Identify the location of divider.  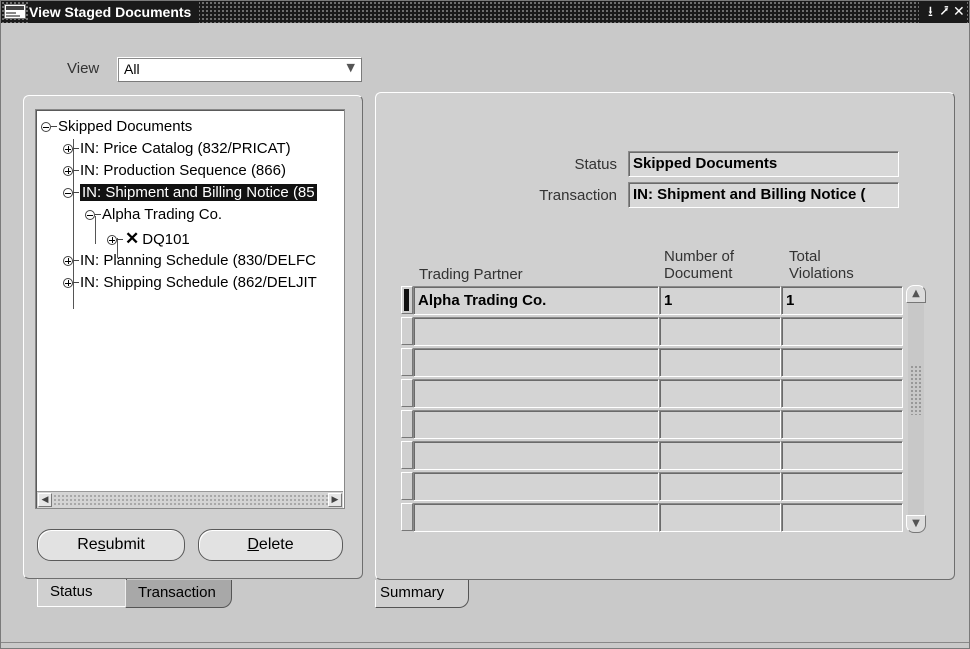
(485, 642).